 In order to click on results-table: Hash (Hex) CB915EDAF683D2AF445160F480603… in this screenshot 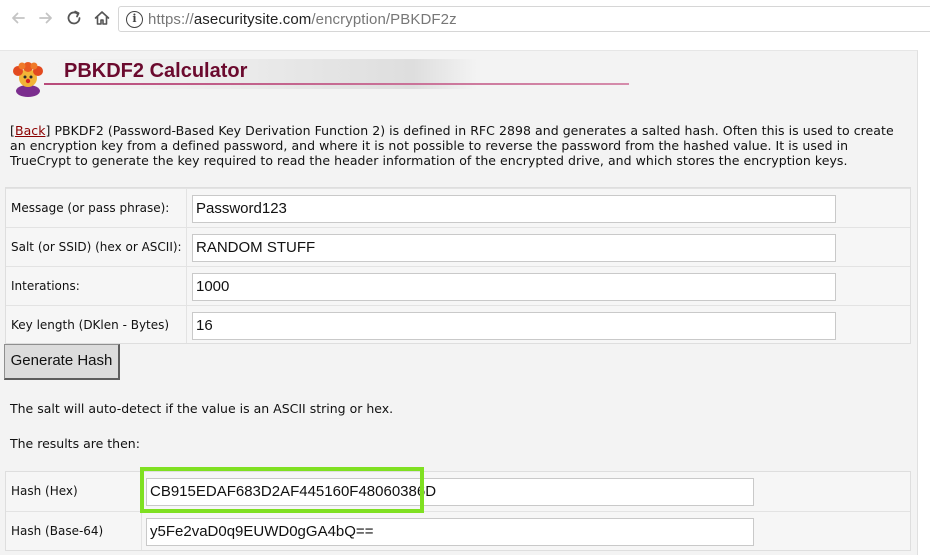, I will do `click(458, 511)`.